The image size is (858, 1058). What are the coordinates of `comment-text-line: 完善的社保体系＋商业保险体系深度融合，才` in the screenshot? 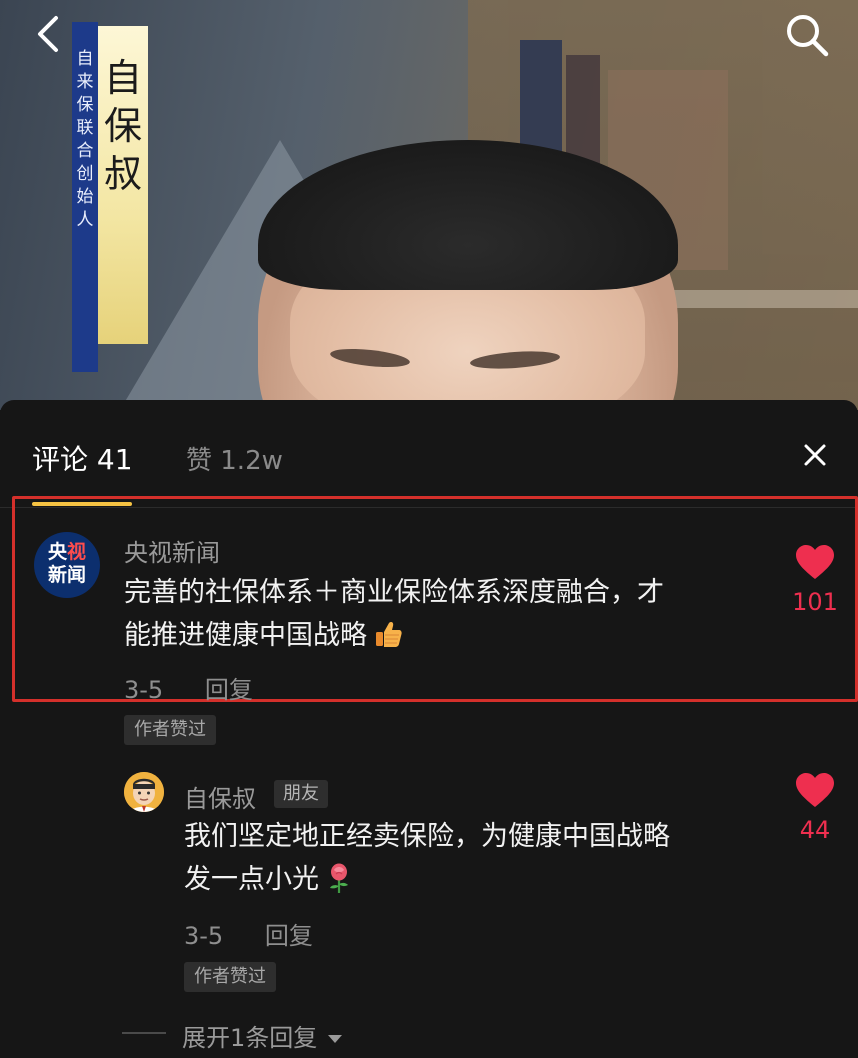 It's located at (394, 592).